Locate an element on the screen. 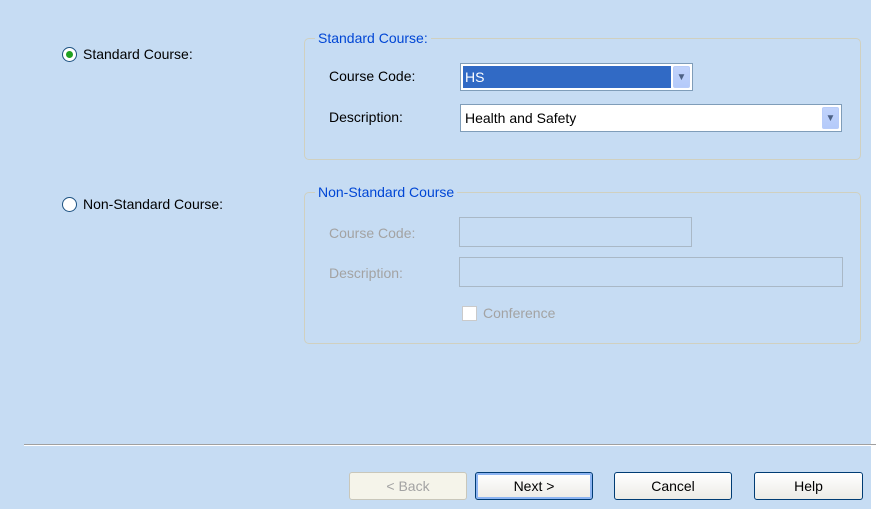 This screenshot has width=879, height=509. nonstandard-description-label: Description: is located at coordinates (366, 273).